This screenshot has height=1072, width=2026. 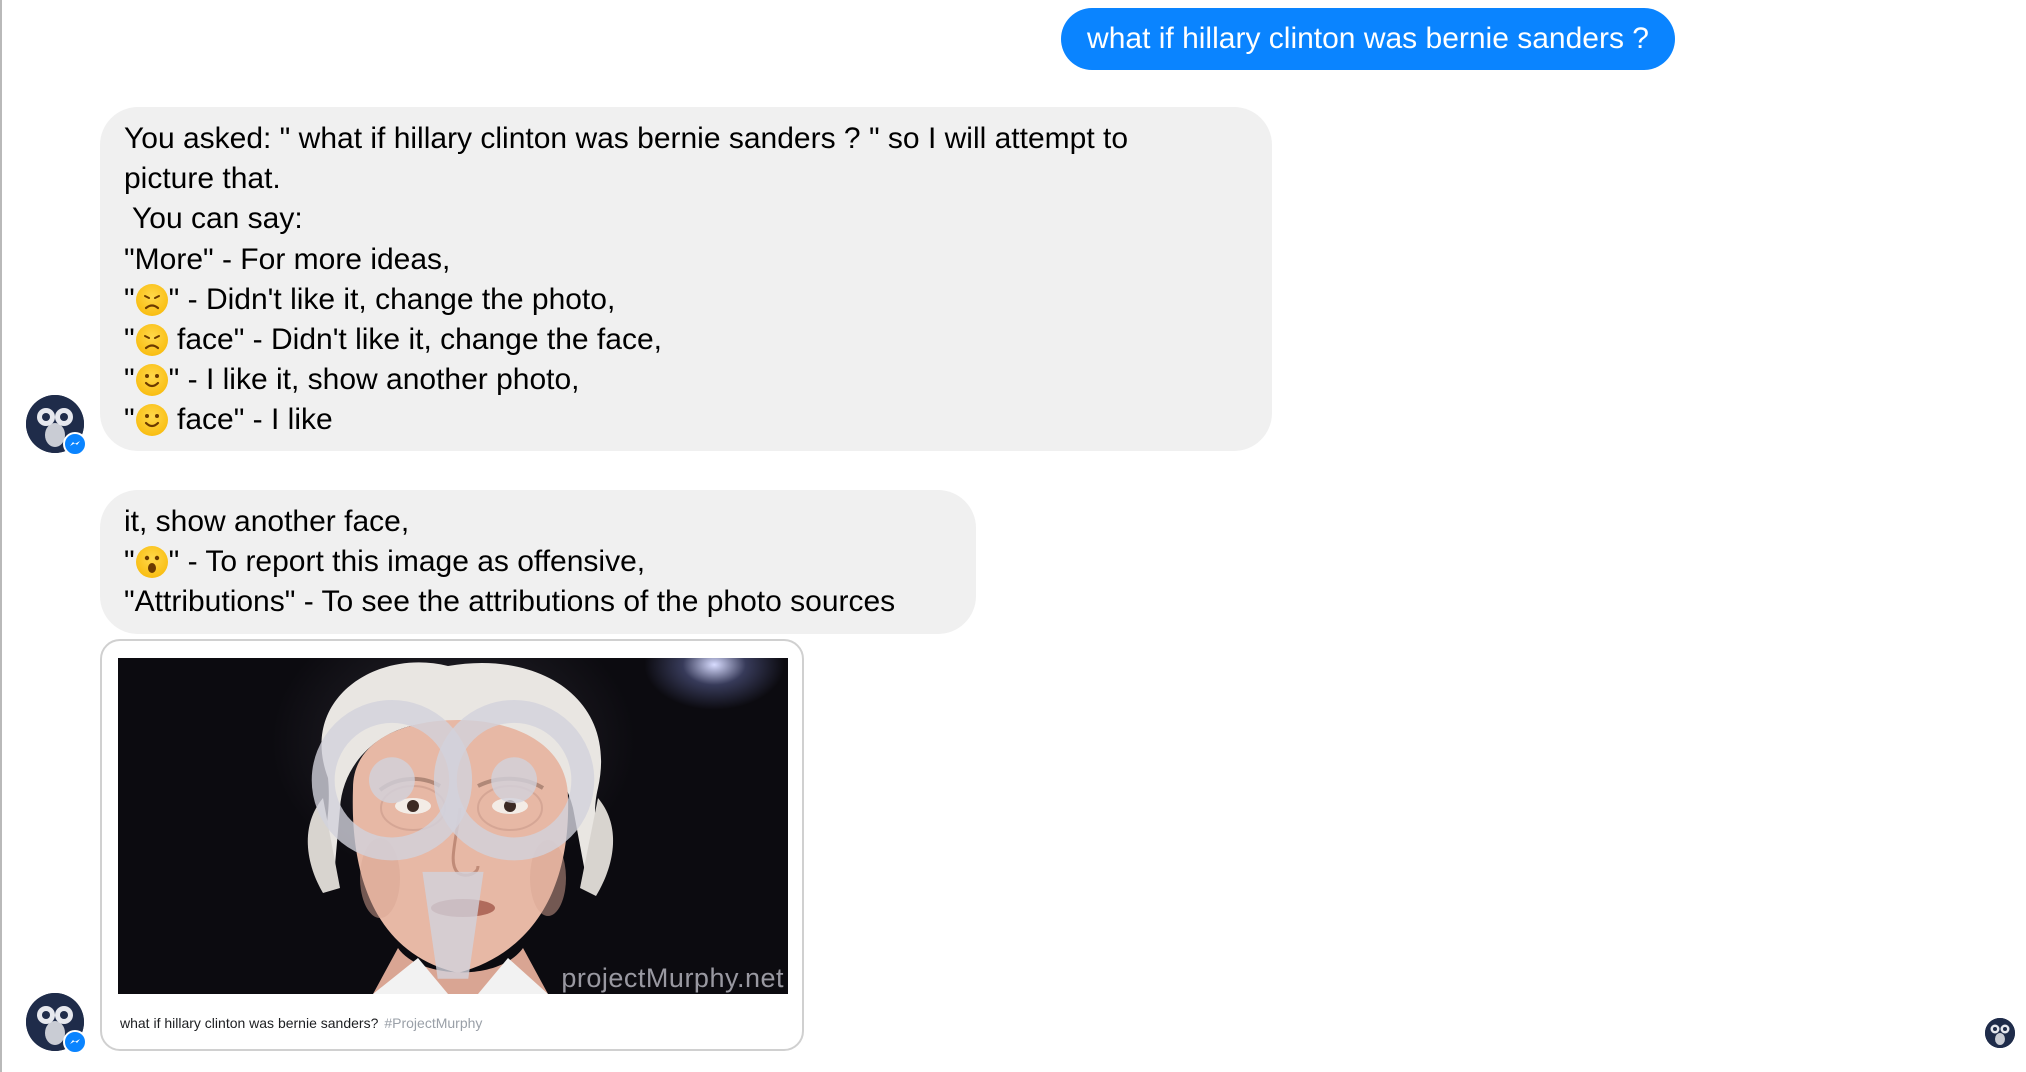 I want to click on bot-message-text: " - To report this image as offensive,, so click(x=407, y=562).